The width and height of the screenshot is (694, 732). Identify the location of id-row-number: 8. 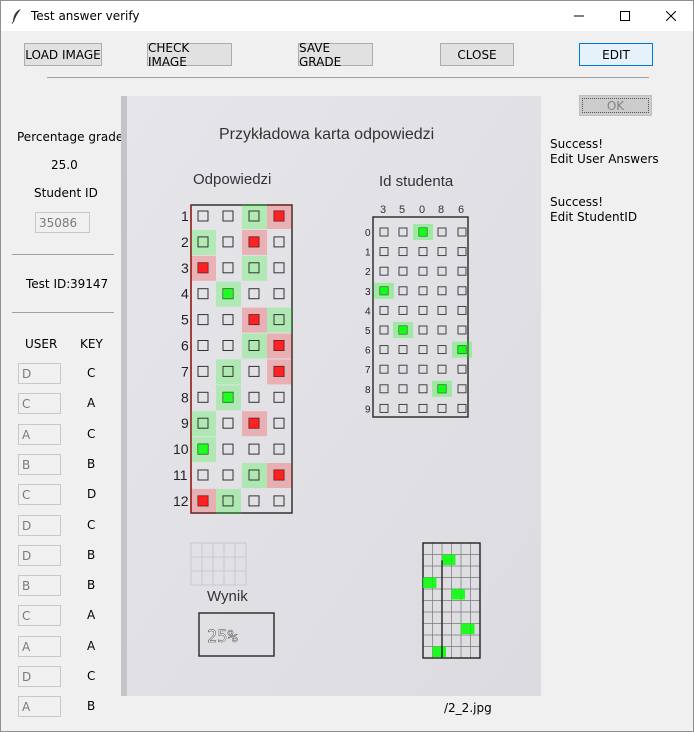
(368, 390).